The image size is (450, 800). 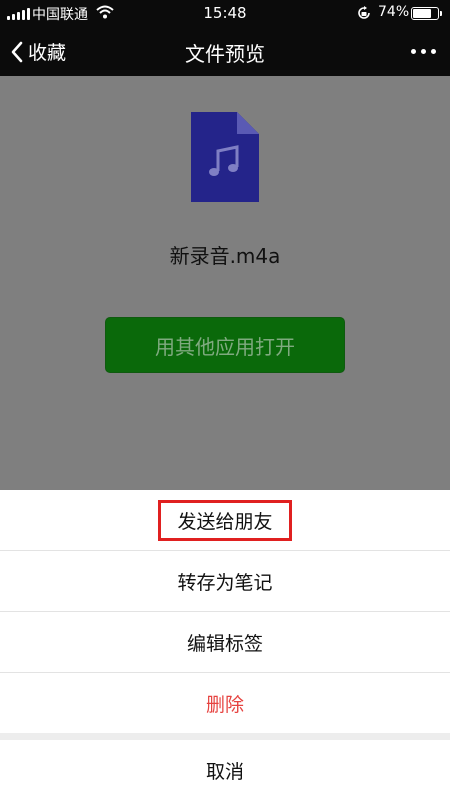 I want to click on open-with-other-app-button: 用其他应用打开, so click(x=225, y=345).